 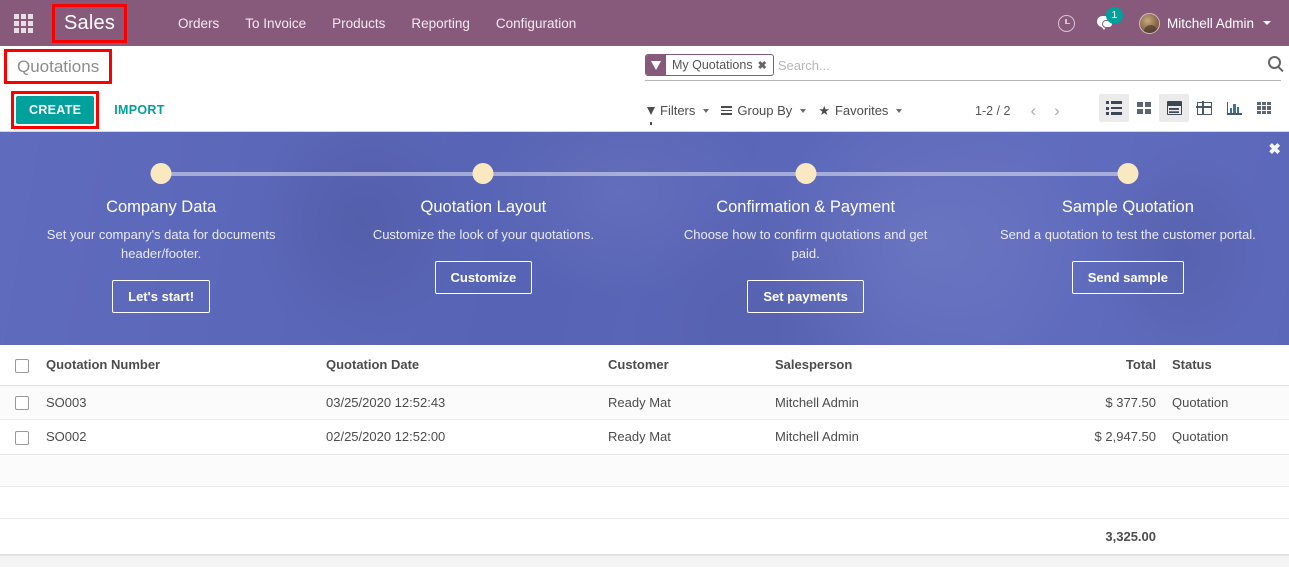 I want to click on table-total-row: 3,325.00, so click(x=644, y=536).